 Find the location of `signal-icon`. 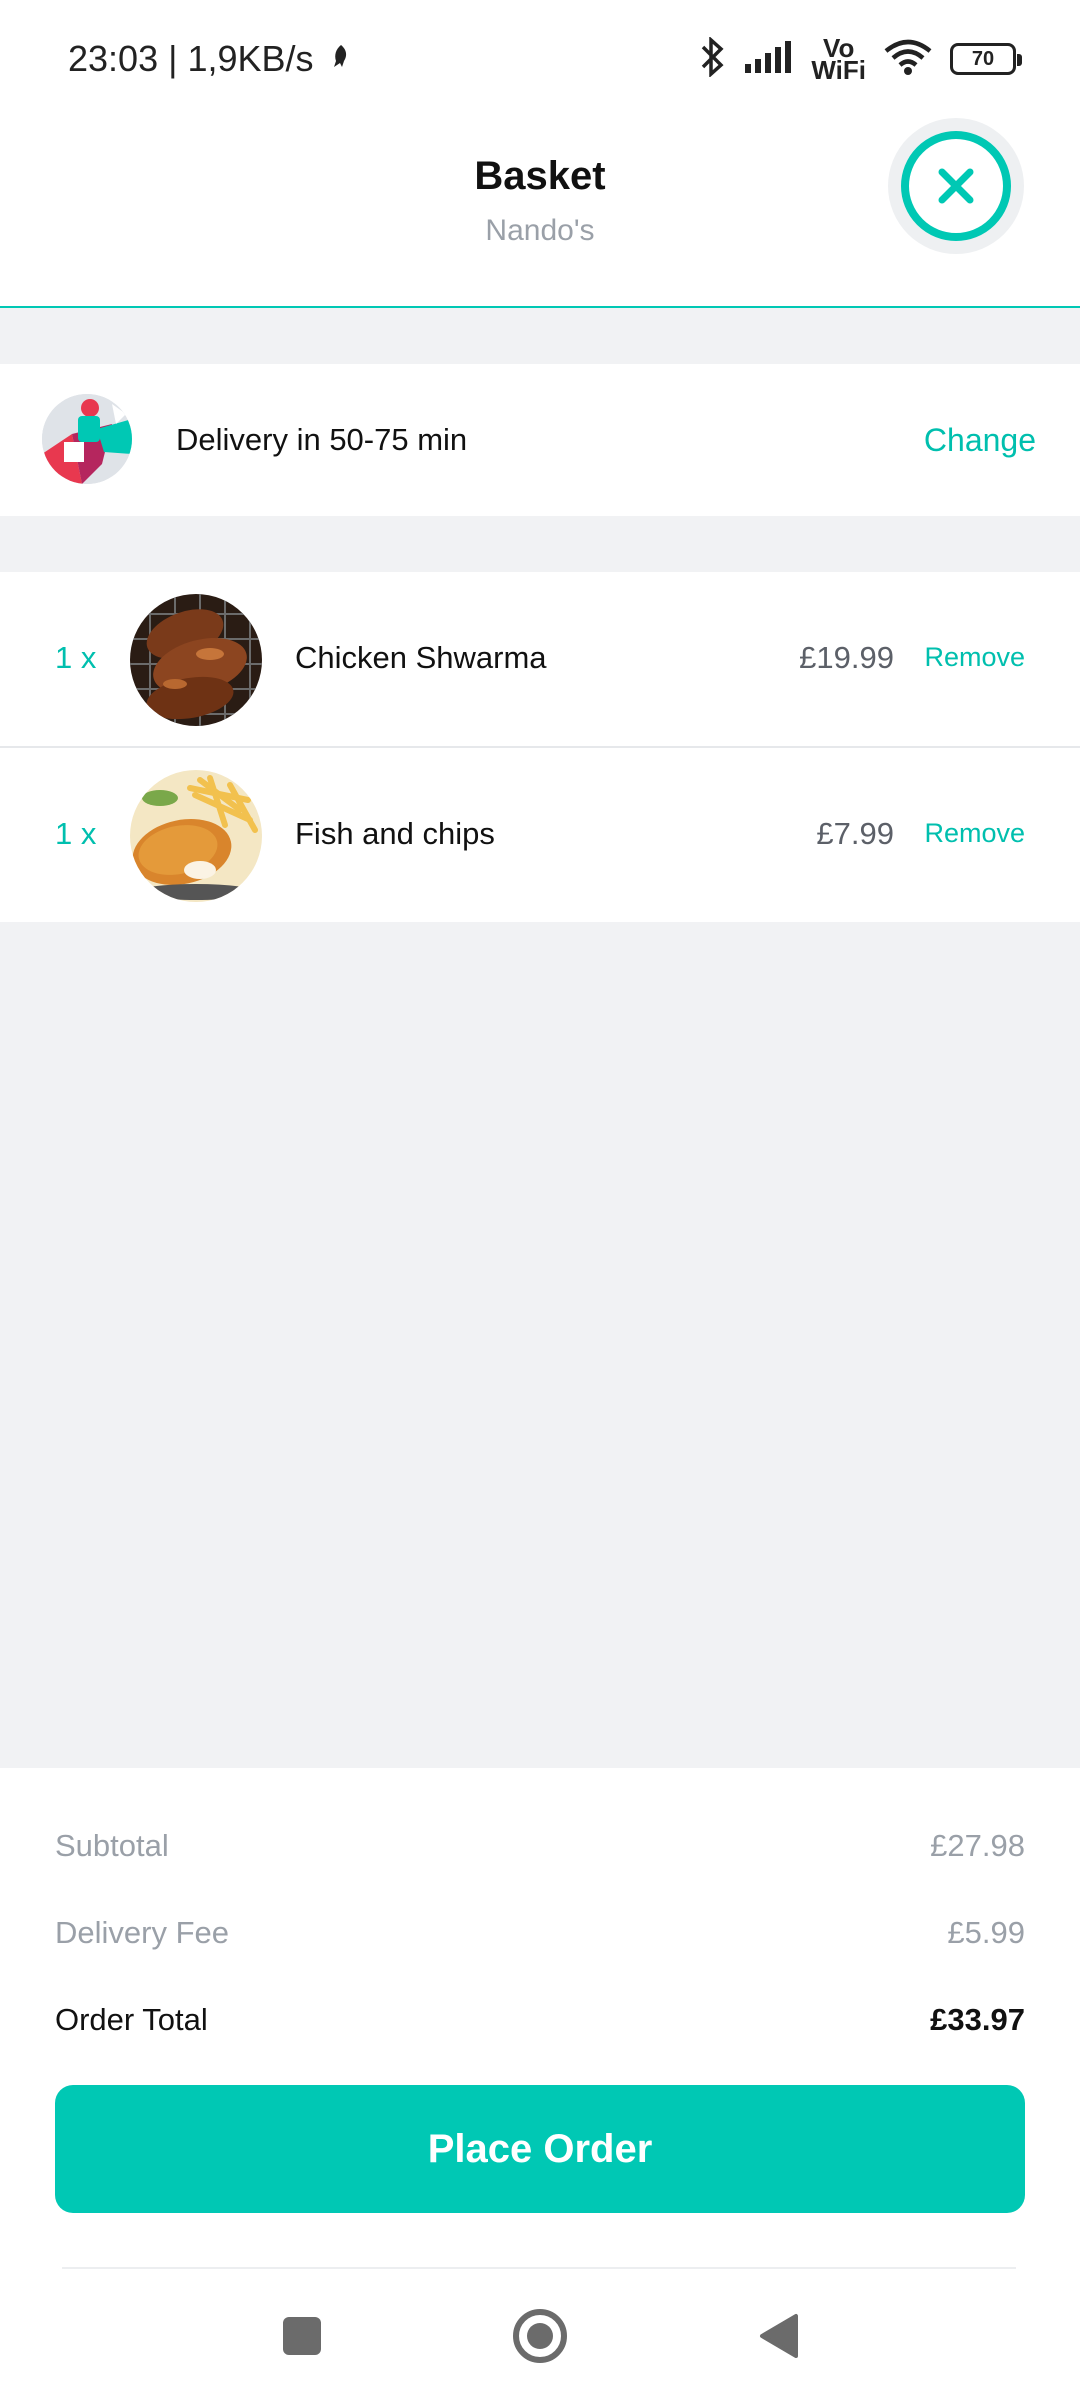

signal-icon is located at coordinates (768, 59).